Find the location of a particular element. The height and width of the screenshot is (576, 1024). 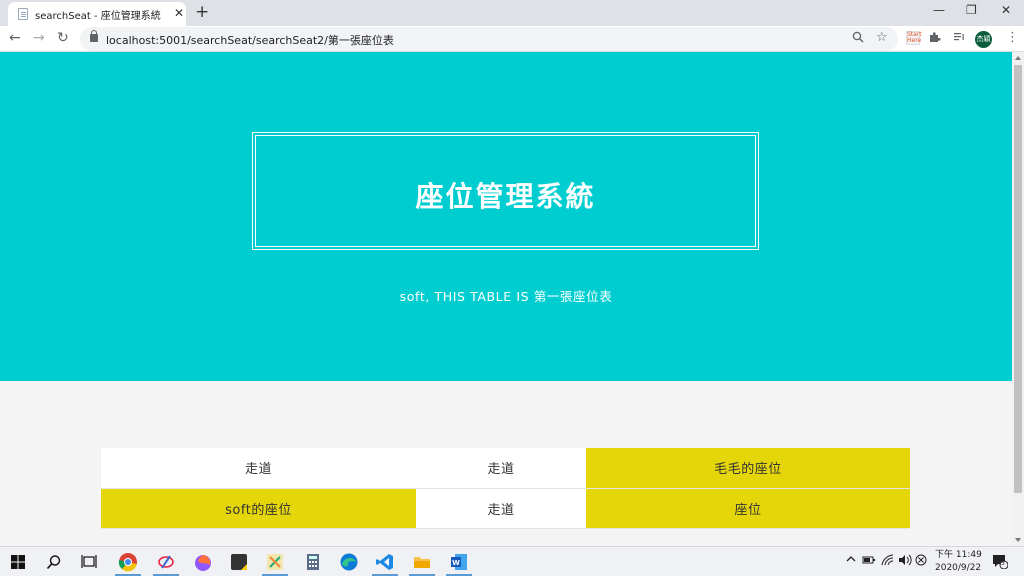

vscode-icon is located at coordinates (385, 562).